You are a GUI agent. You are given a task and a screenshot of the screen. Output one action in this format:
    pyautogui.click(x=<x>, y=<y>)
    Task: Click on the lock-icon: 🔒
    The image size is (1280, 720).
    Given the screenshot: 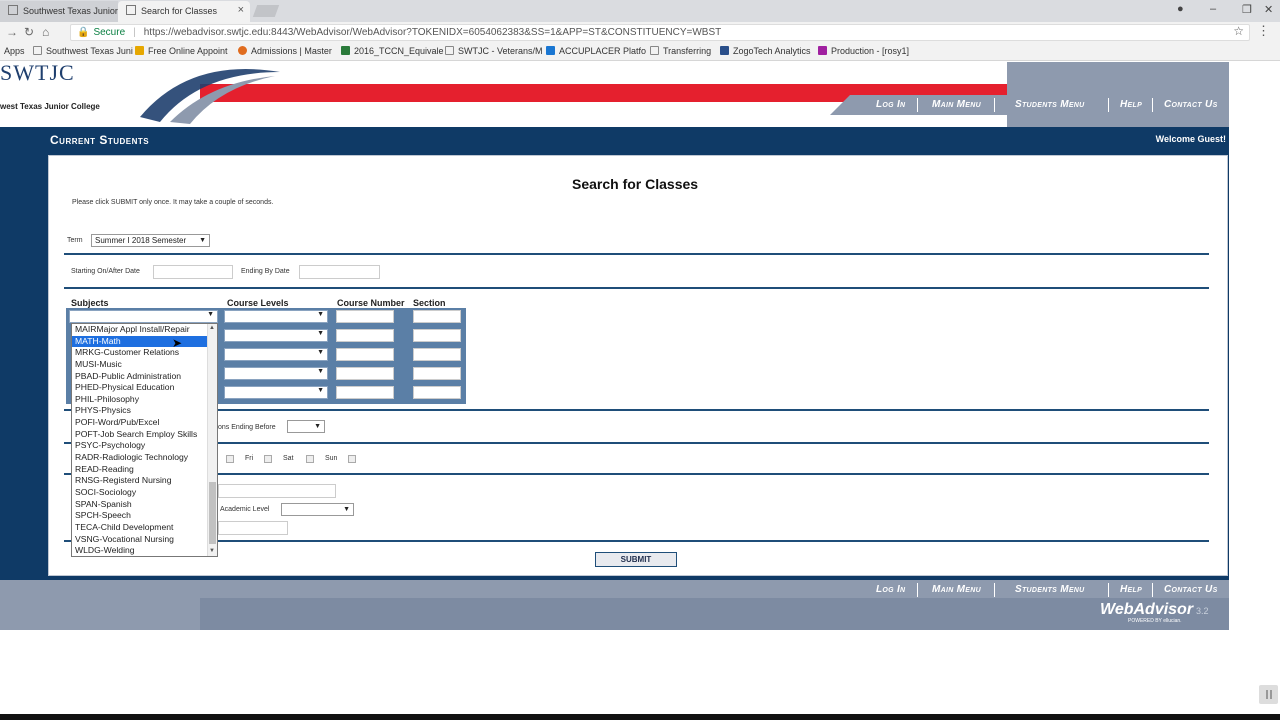 What is the action you would take?
    pyautogui.click(x=83, y=32)
    